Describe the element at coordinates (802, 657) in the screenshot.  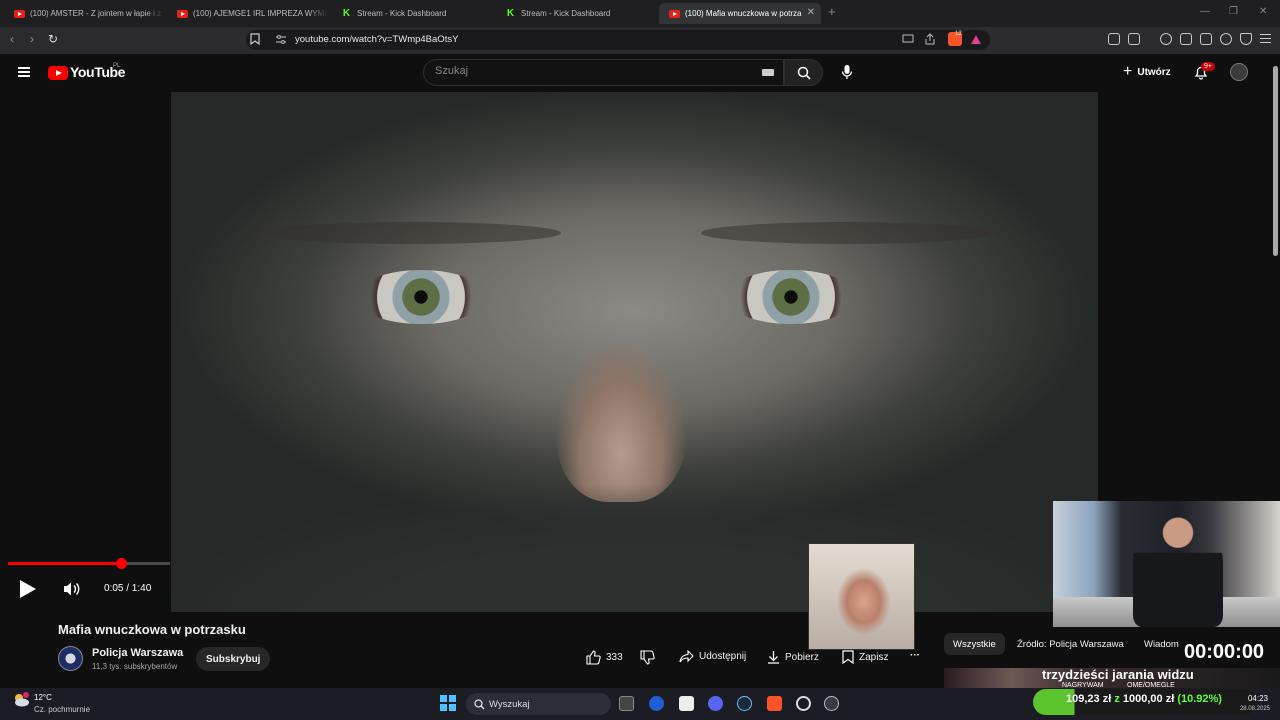
I see `download-label: Pobierz` at that location.